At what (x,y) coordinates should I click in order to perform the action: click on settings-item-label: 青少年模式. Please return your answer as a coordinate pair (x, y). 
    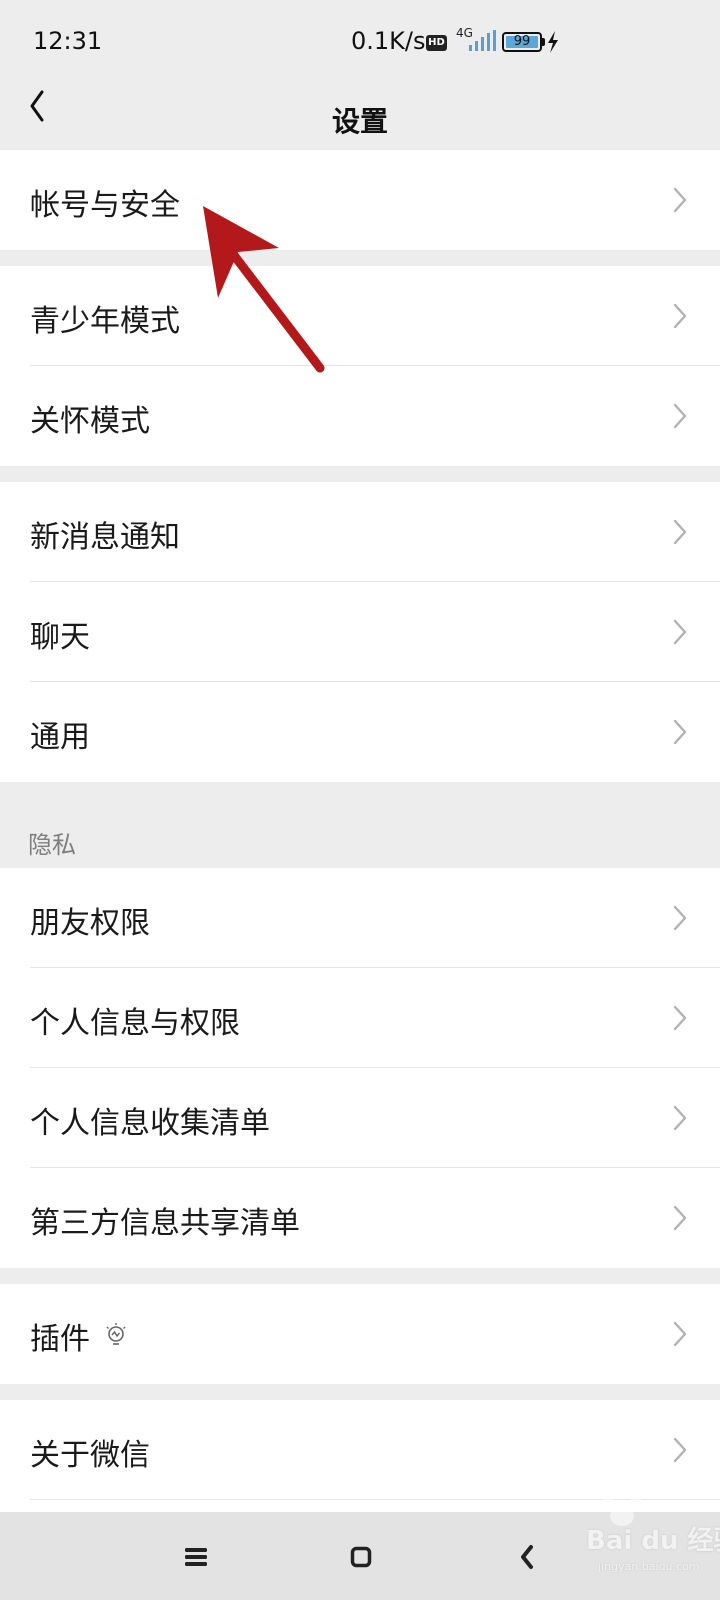
    Looking at the image, I should click on (105, 321).